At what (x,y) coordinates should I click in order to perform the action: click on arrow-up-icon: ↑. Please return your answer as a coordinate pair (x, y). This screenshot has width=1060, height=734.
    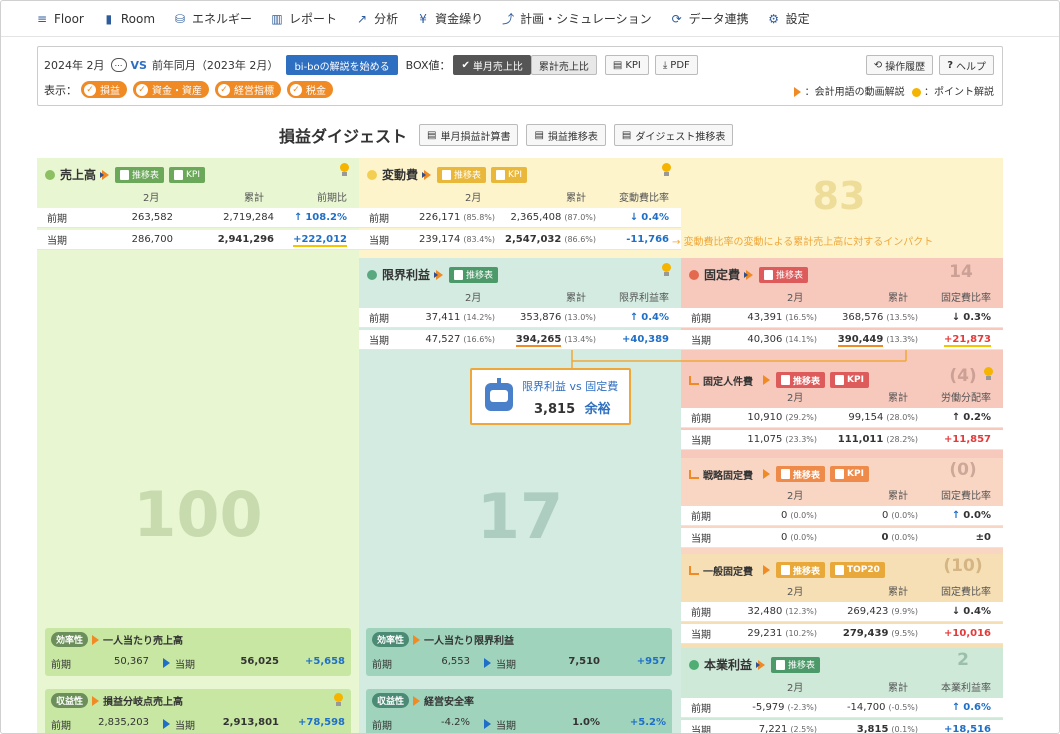
    Looking at the image, I should click on (956, 515).